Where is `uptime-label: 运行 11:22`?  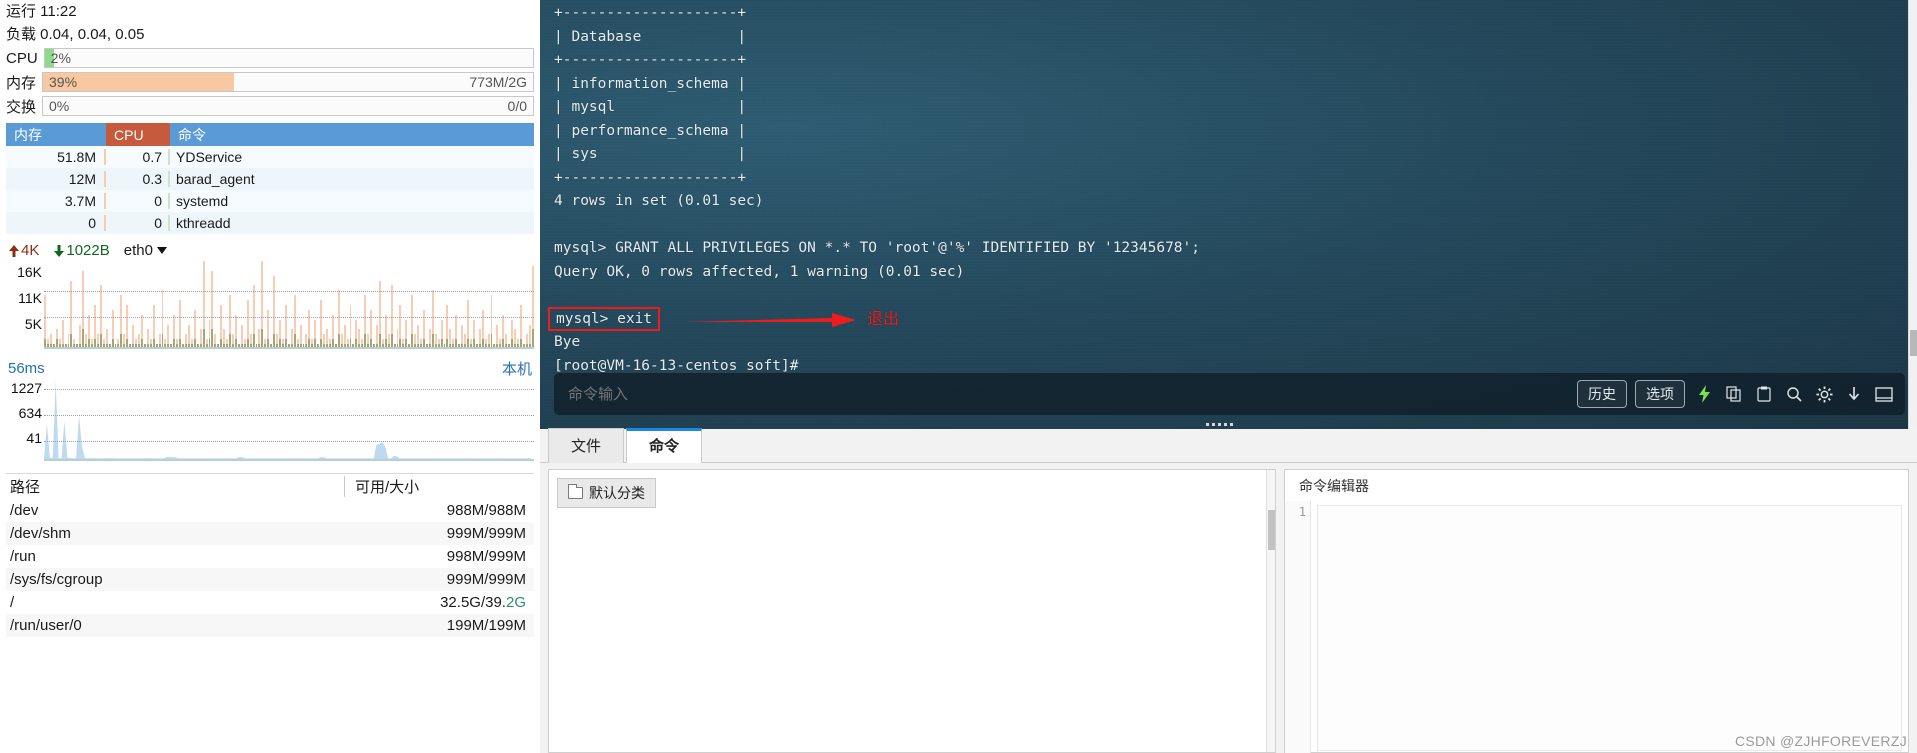
uptime-label: 运行 11:22 is located at coordinates (41, 11).